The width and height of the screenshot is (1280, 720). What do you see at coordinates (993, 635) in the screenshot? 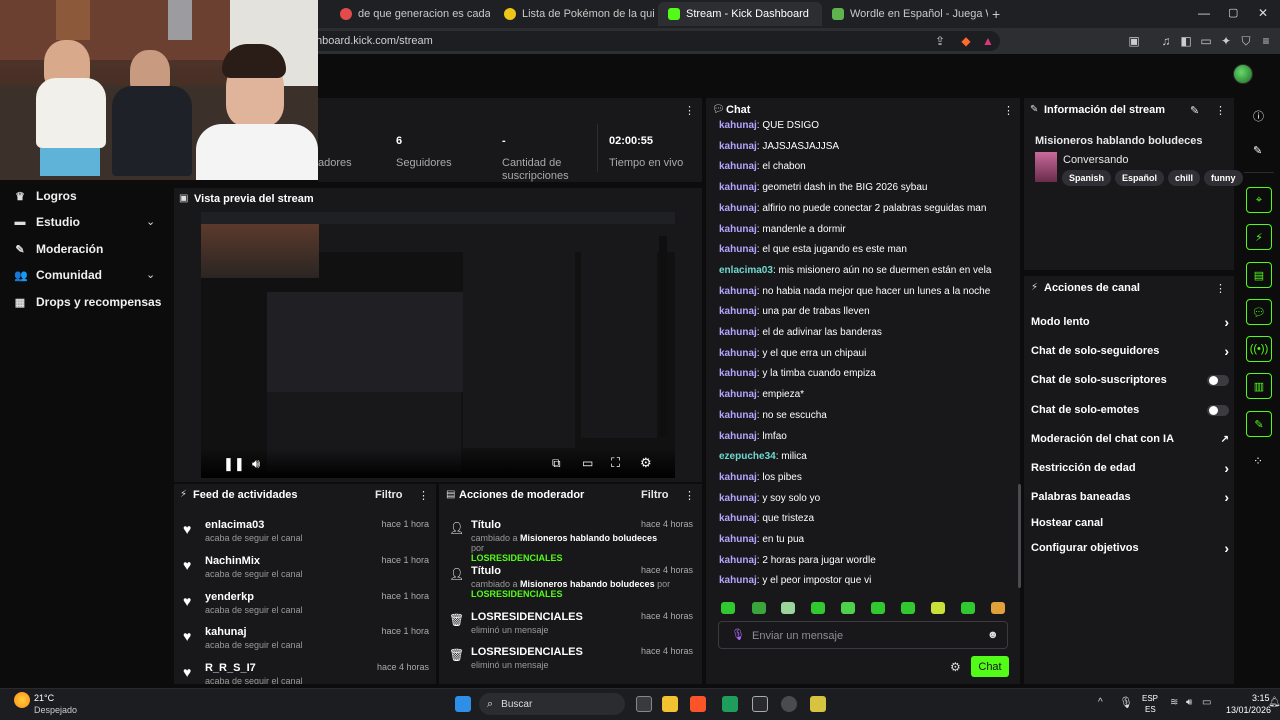
I see `emoji-icon: ☻` at bounding box center [993, 635].